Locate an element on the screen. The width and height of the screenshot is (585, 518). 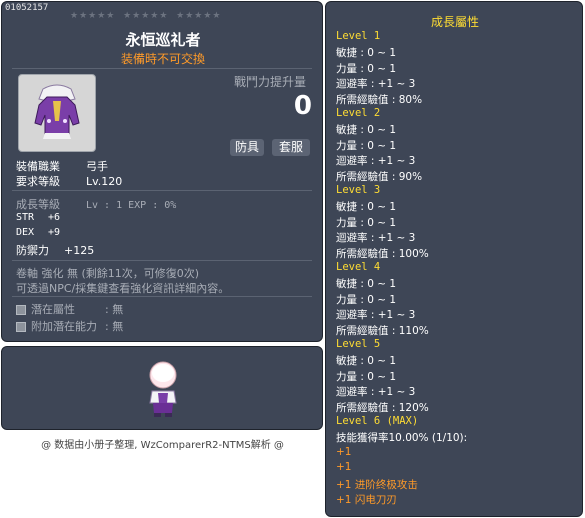
growth-level-title: Level 2 is located at coordinates (358, 113).